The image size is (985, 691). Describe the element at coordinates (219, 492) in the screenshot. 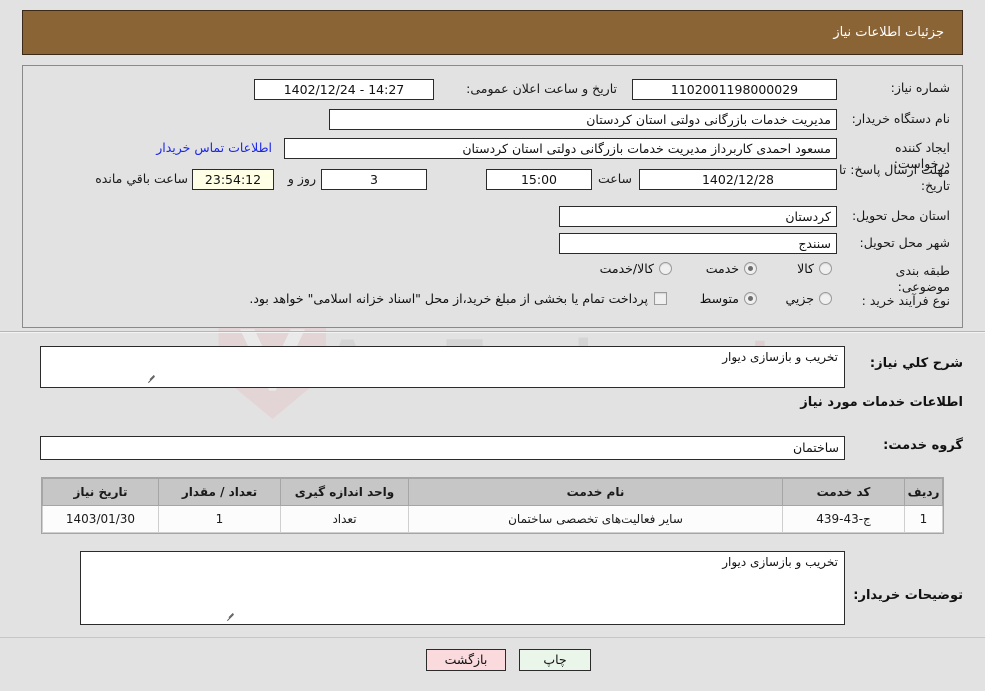

I see `col-header-quantity: تعداد / مقدار` at that location.